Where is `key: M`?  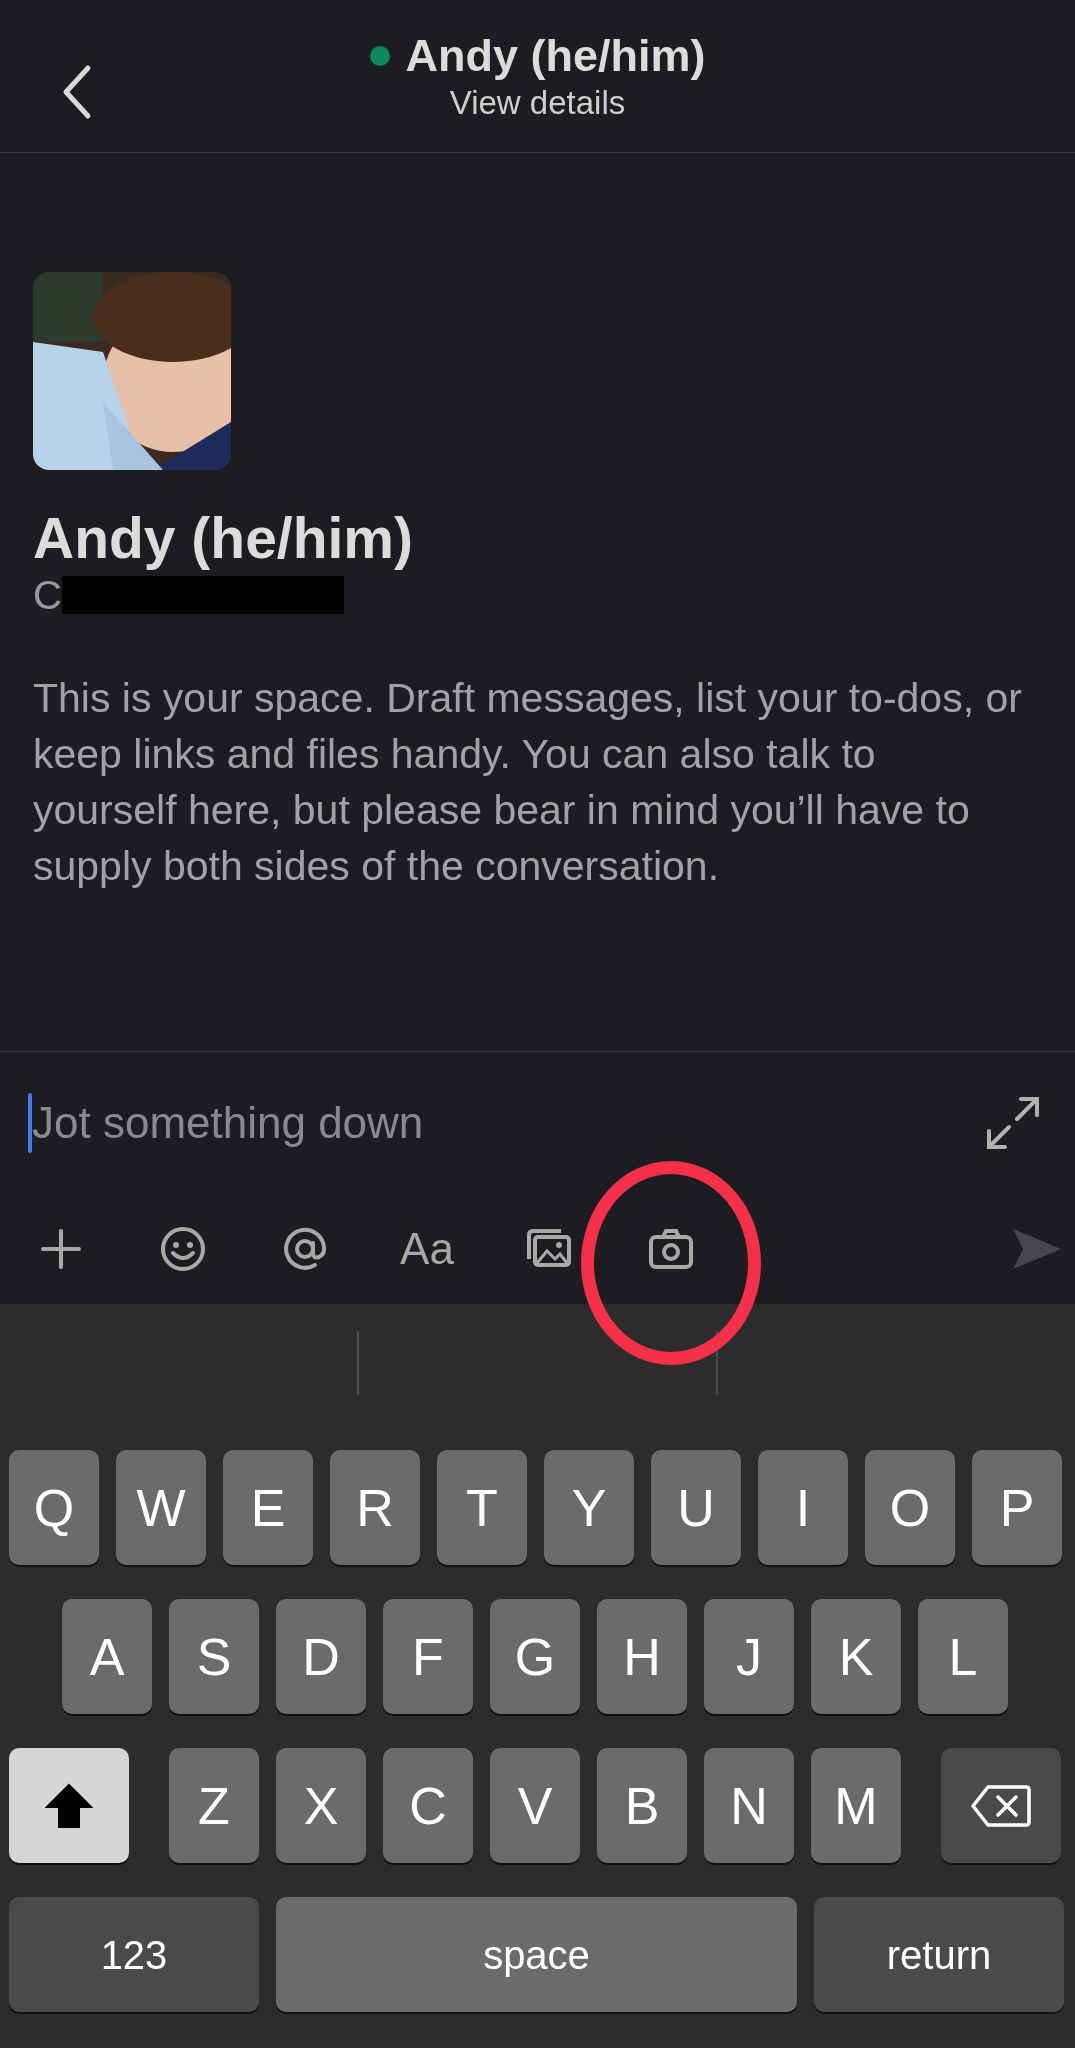 key: M is located at coordinates (856, 1805).